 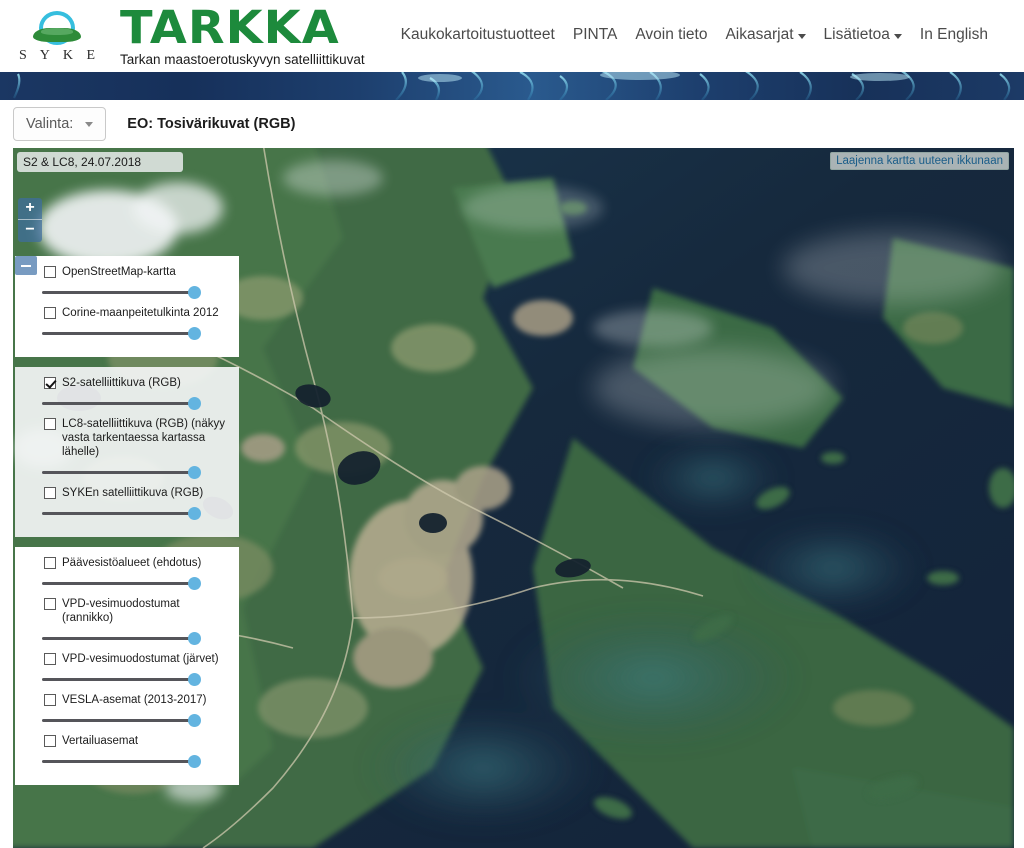 I want to click on layer-opacity-slider-vpd-jarvet, so click(x=135, y=680).